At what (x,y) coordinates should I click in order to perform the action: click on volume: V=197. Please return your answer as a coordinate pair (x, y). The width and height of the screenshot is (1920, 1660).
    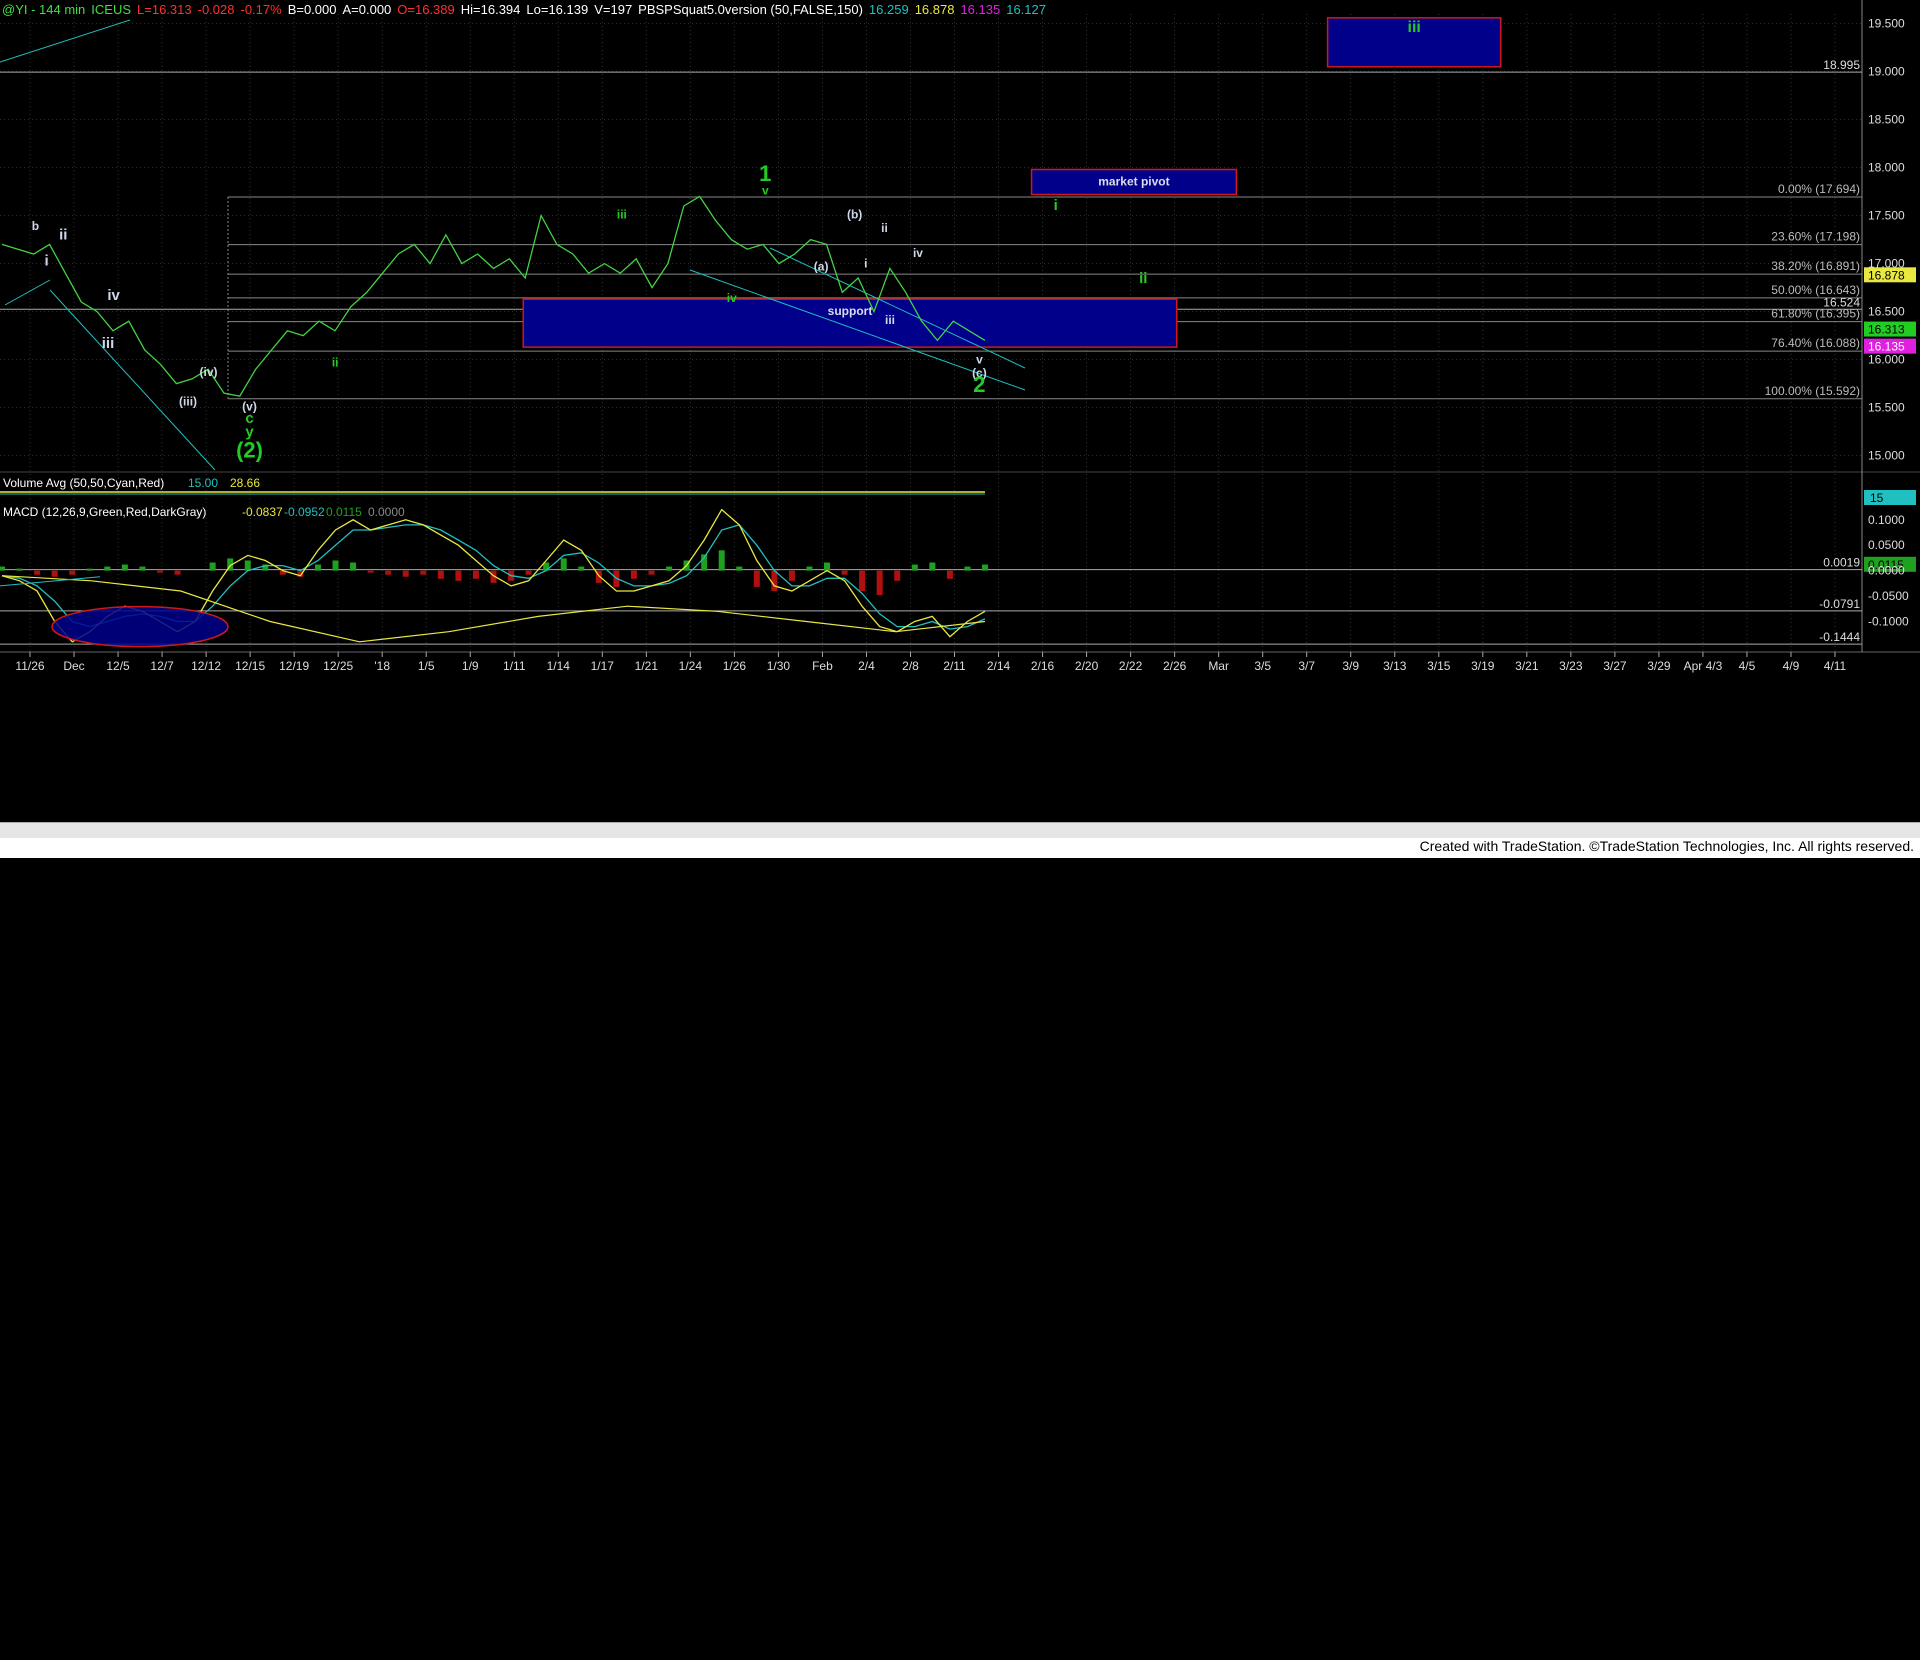
    Looking at the image, I should click on (613, 9).